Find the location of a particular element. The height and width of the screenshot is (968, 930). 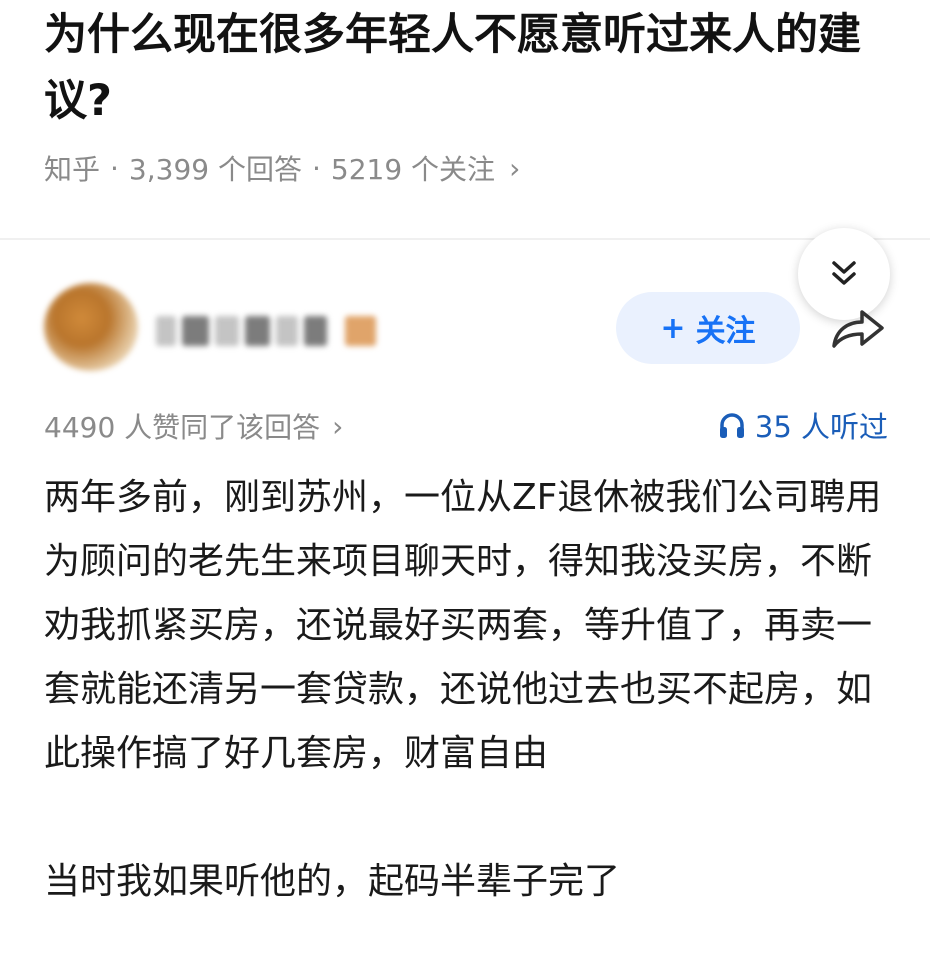

follow-button: + 关注 is located at coordinates (708, 328).